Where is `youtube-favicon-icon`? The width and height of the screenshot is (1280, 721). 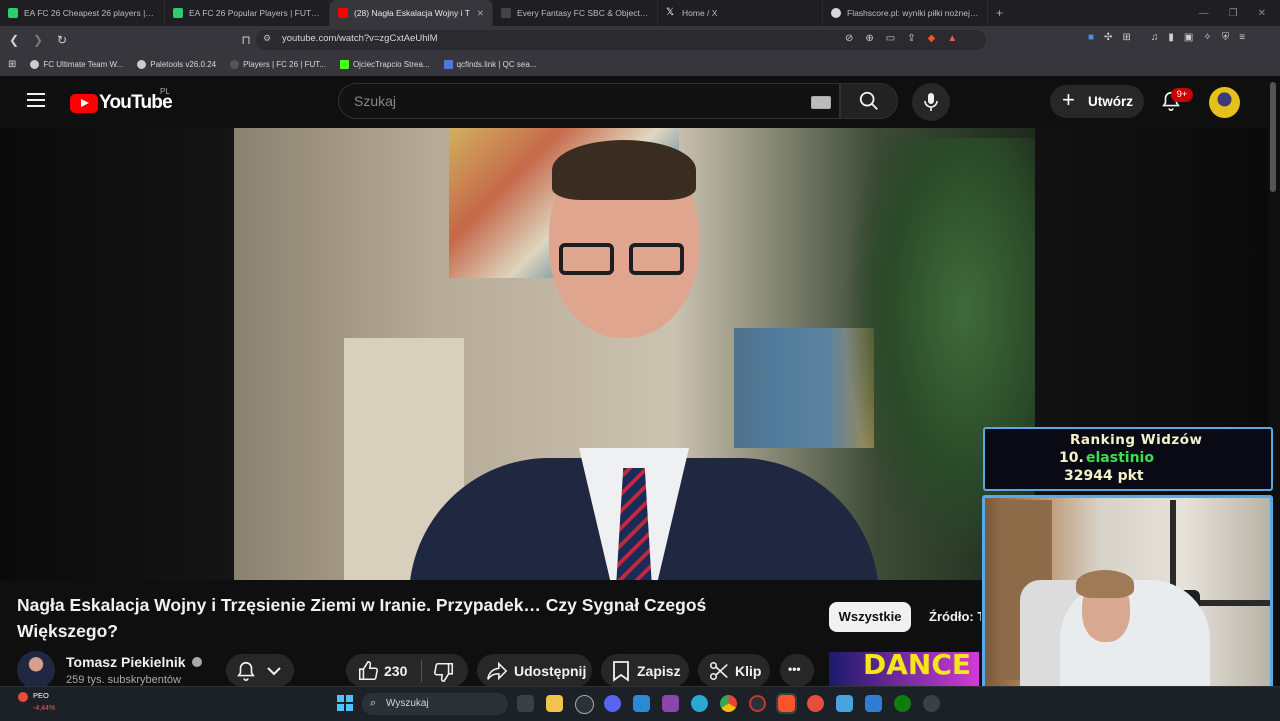 youtube-favicon-icon is located at coordinates (343, 13).